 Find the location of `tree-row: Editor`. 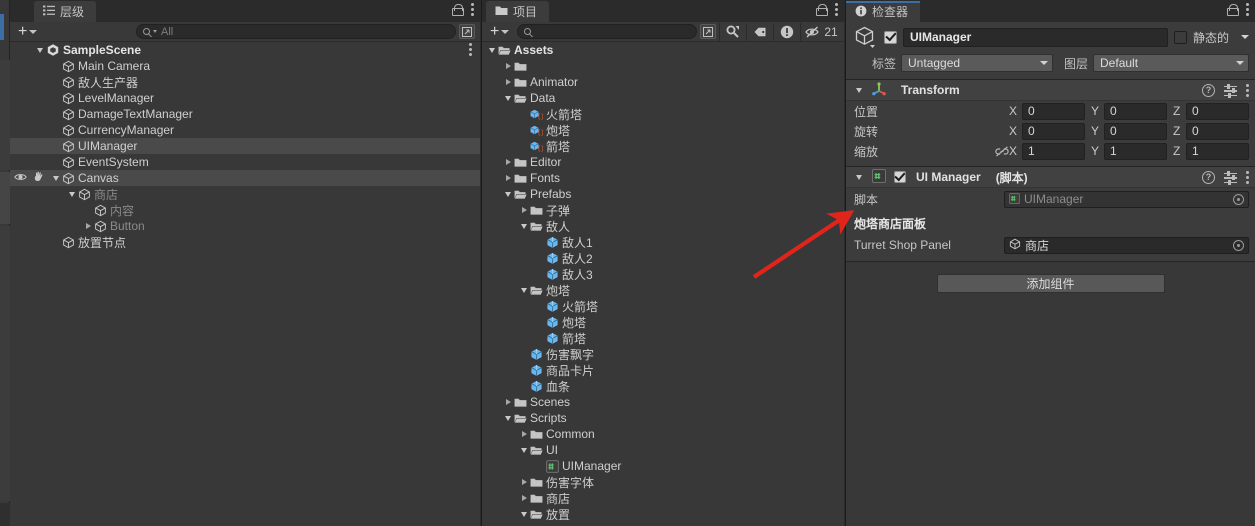

tree-row: Editor is located at coordinates (663, 162).